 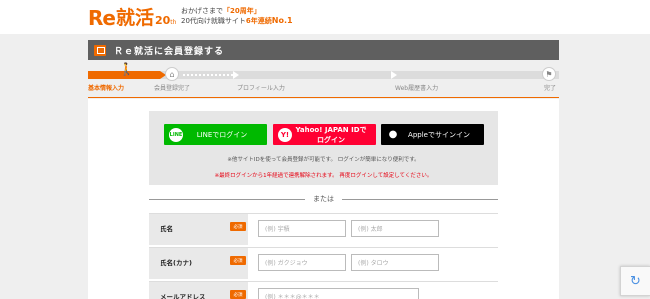 I want to click on line-icon: LINE, so click(x=176, y=134).